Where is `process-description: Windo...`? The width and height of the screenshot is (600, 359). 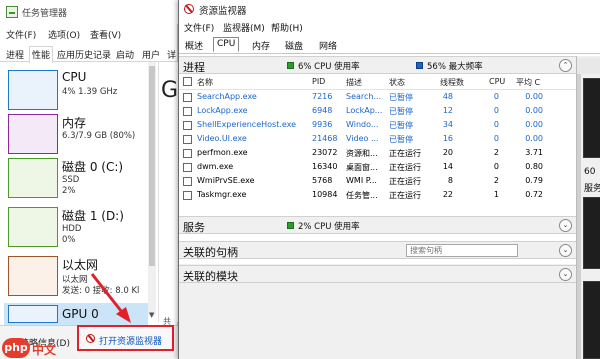
process-description: Windo... is located at coordinates (362, 124).